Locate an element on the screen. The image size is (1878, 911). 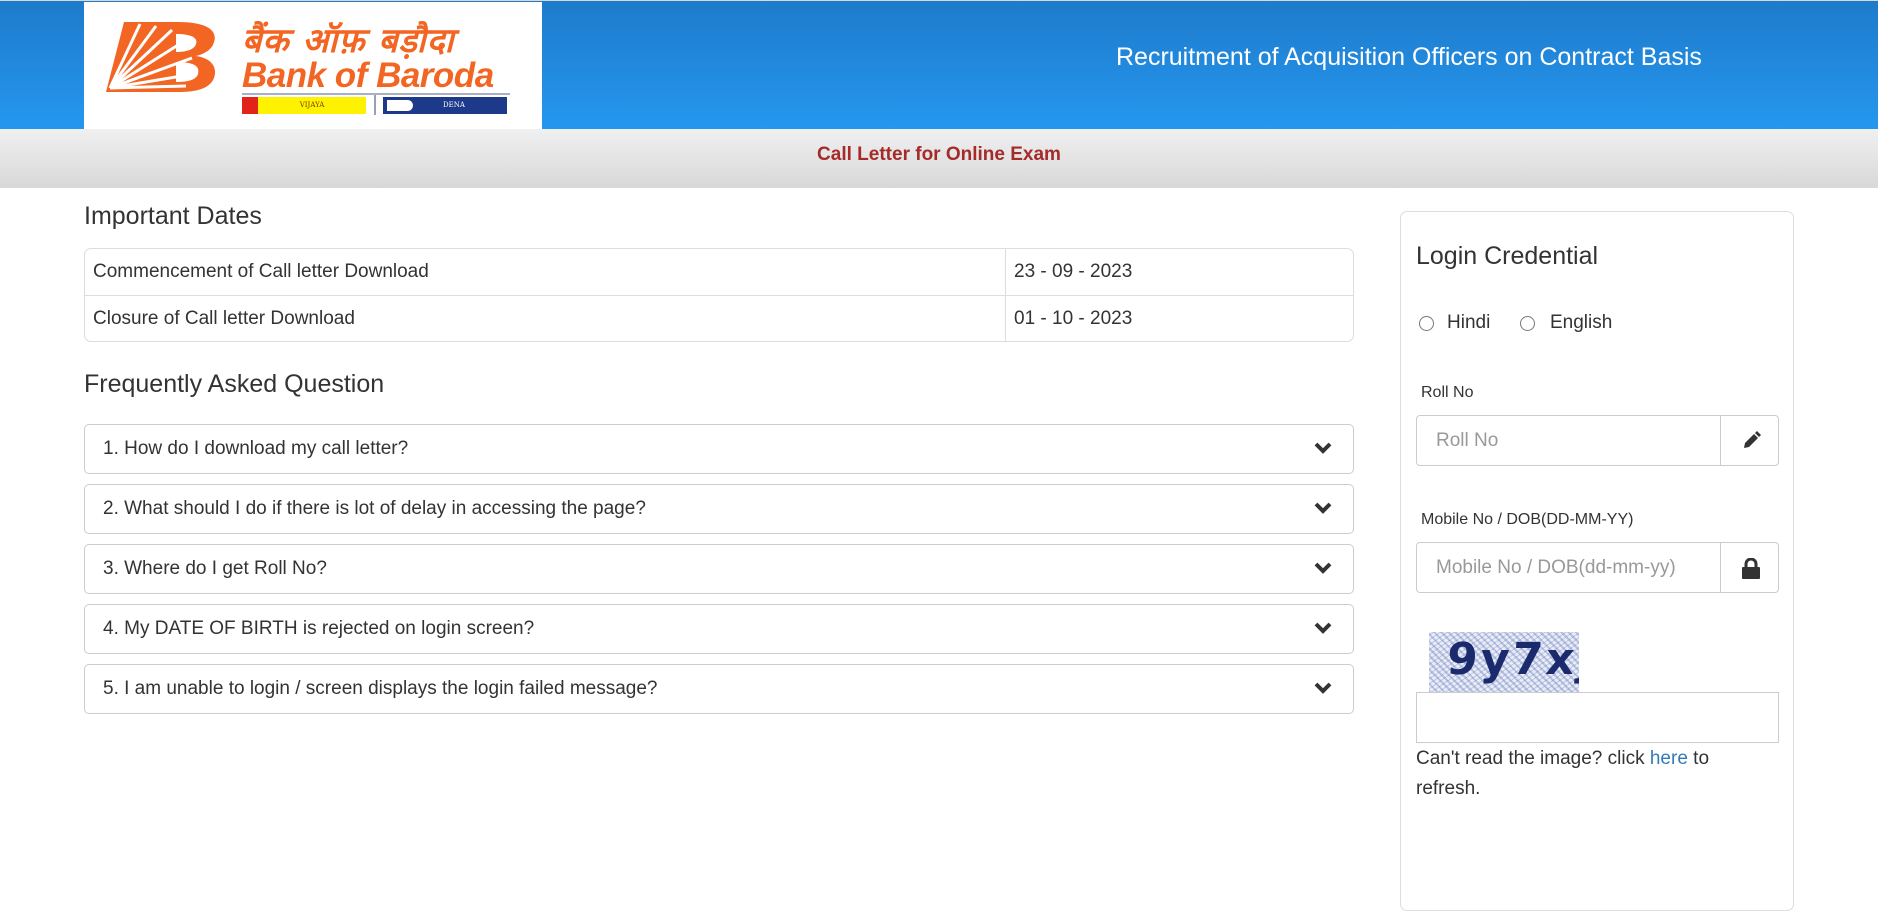
subheader-bar: Call Letter for Online Exam is located at coordinates (939, 158).